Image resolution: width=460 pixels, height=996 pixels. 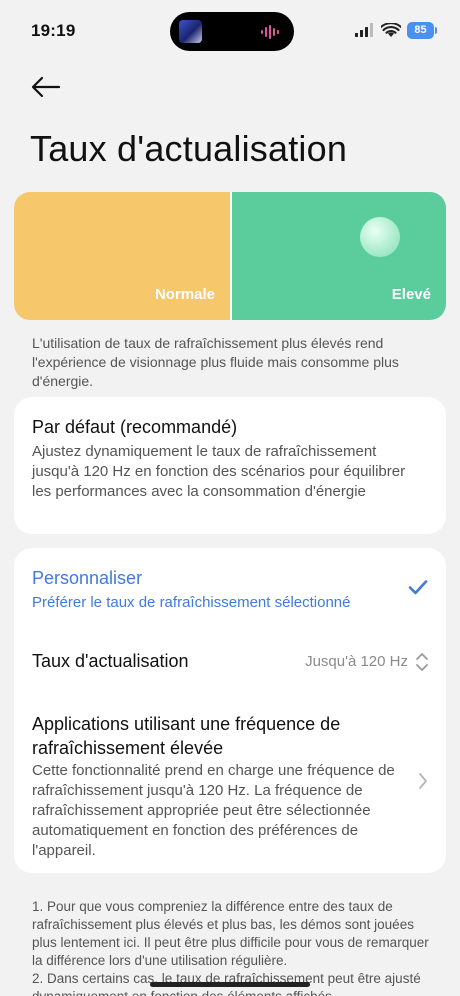 I want to click on preview-high: Elevé, so click(x=338, y=256).